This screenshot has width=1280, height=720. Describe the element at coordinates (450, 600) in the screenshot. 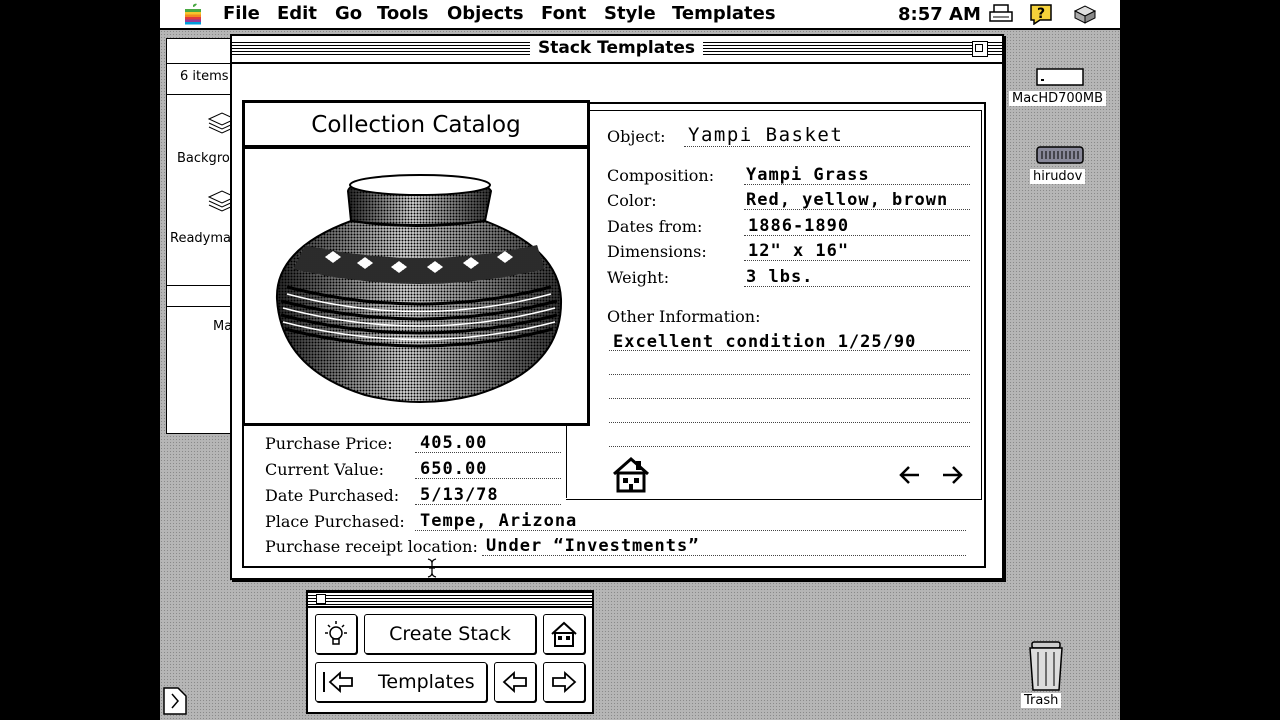

I see `palette-title-bar` at that location.